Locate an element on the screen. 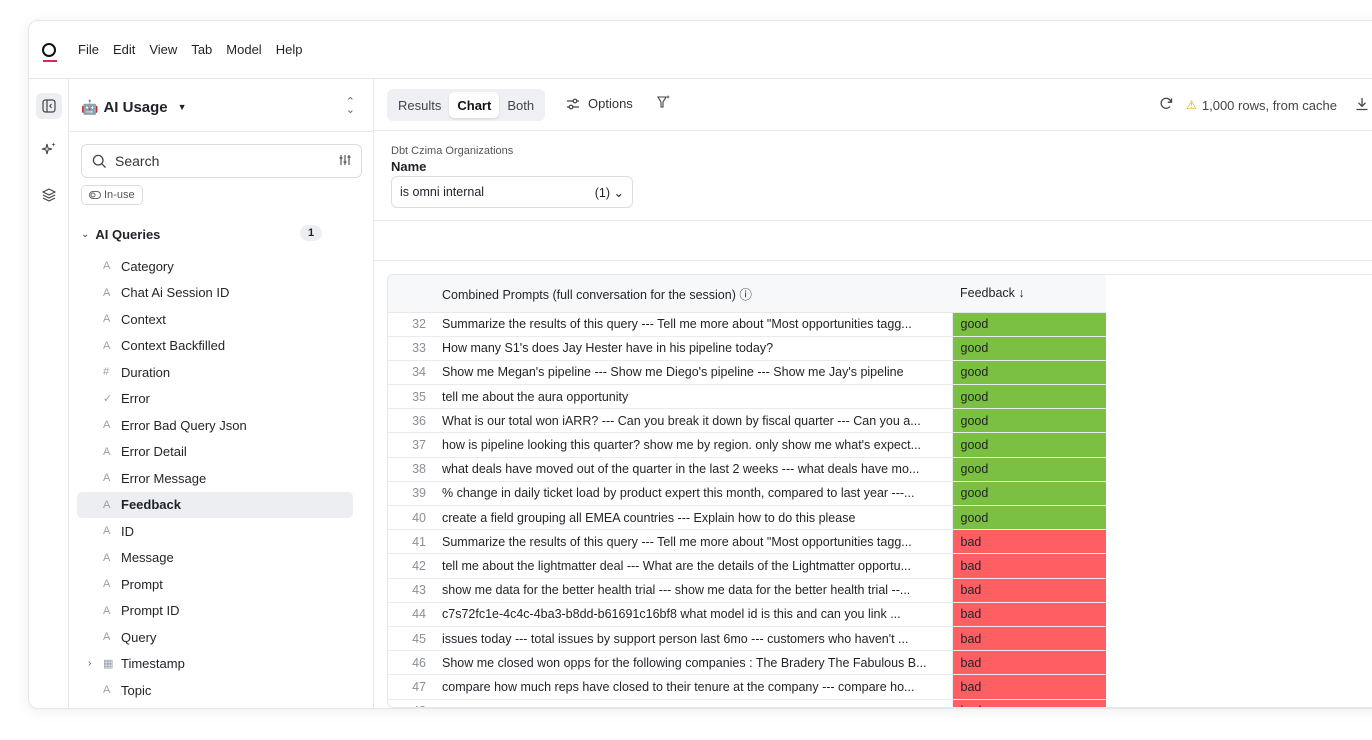 This screenshot has height=740, width=1372. menu-model: Model is located at coordinates (243, 49).